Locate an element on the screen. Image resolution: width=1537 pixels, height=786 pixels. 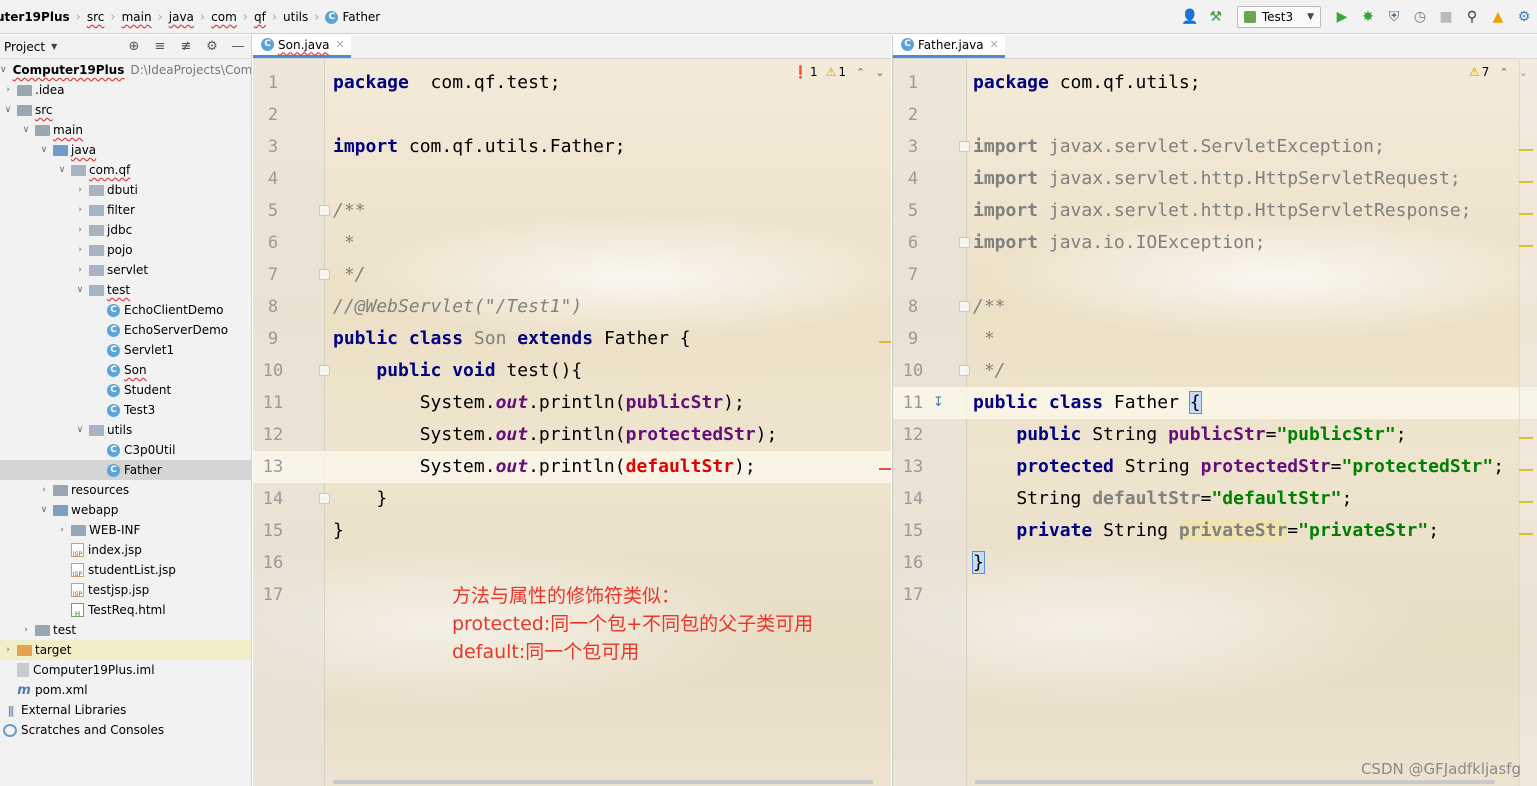
breadcrumb-item: main is located at coordinates (137, 17).